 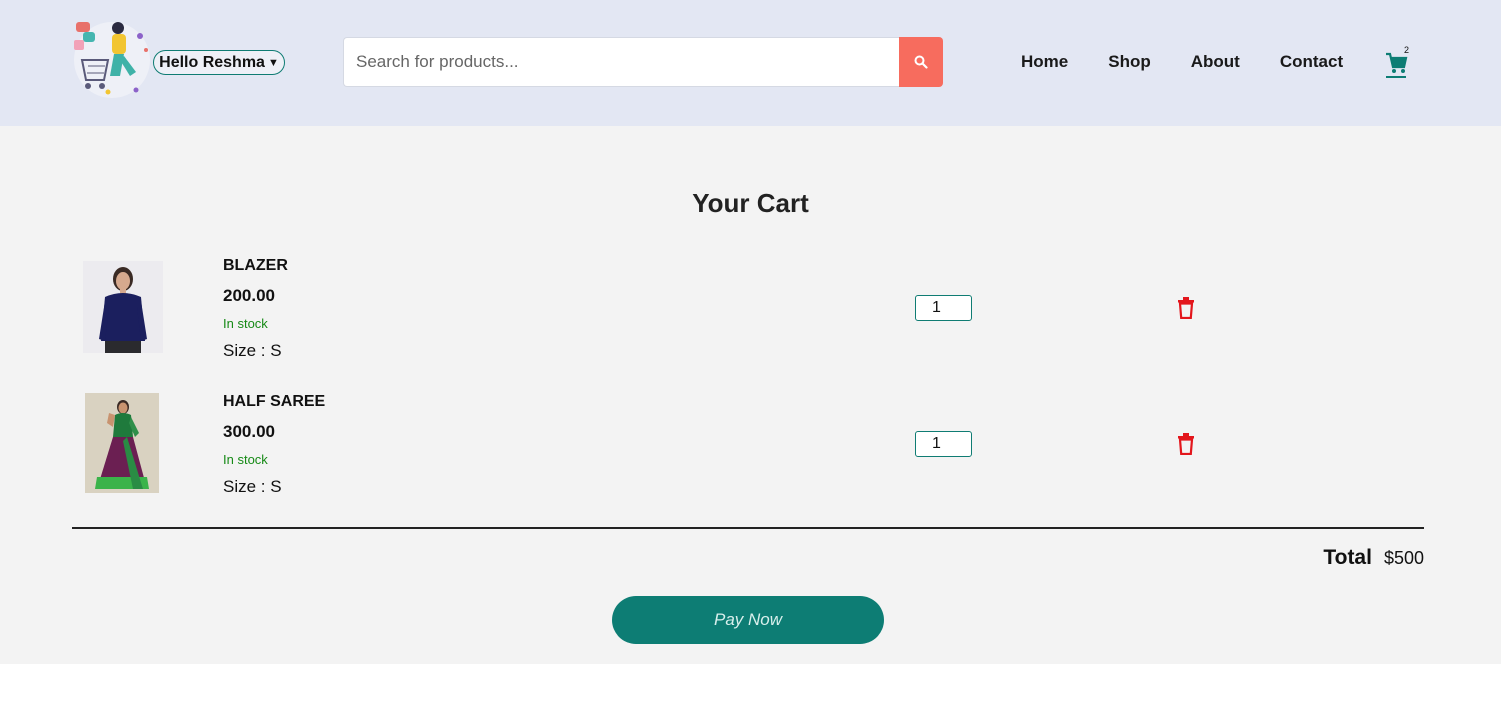 I want to click on search-button, so click(x=921, y=62).